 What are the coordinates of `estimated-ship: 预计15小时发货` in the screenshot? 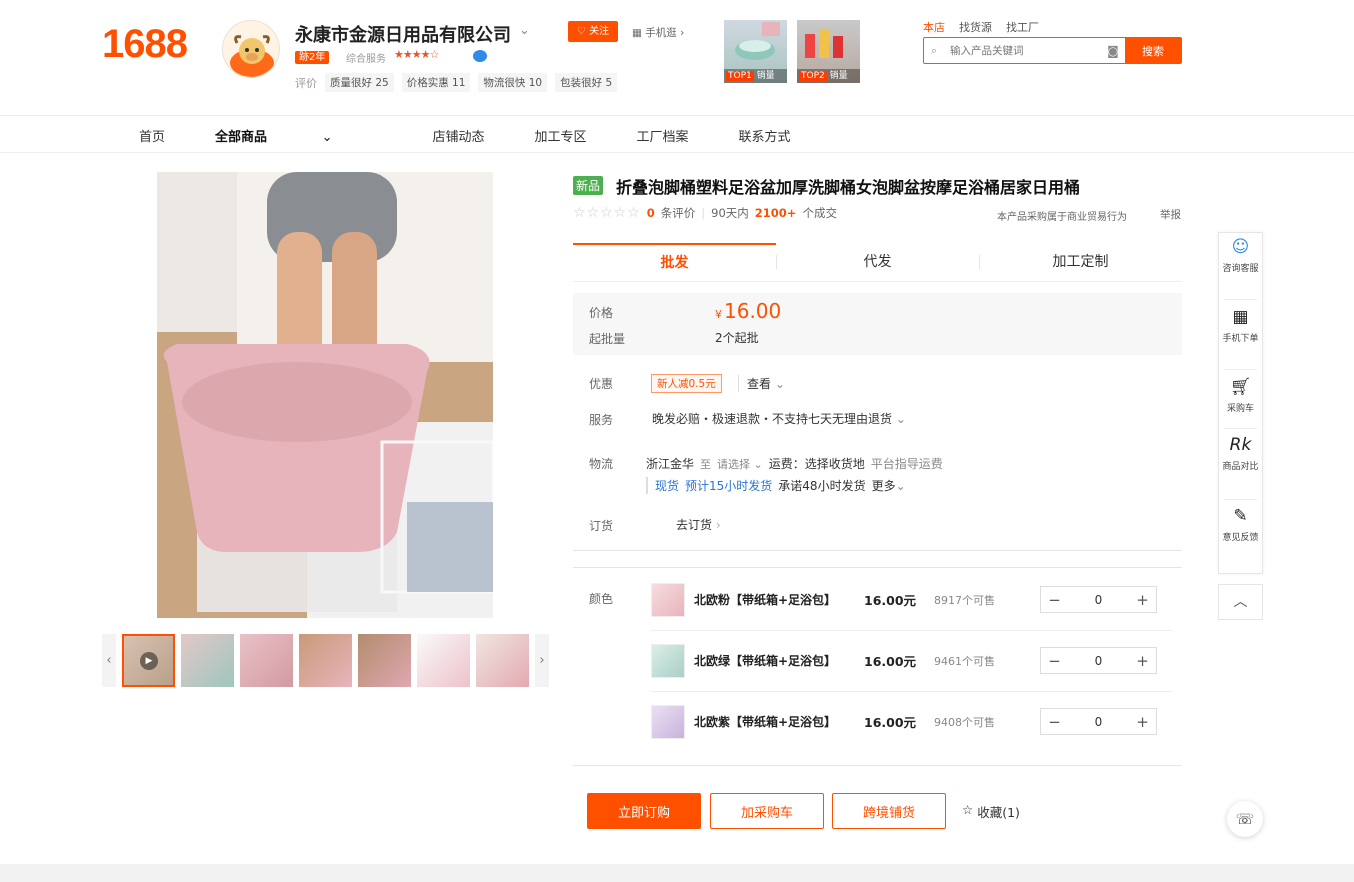 It's located at (729, 486).